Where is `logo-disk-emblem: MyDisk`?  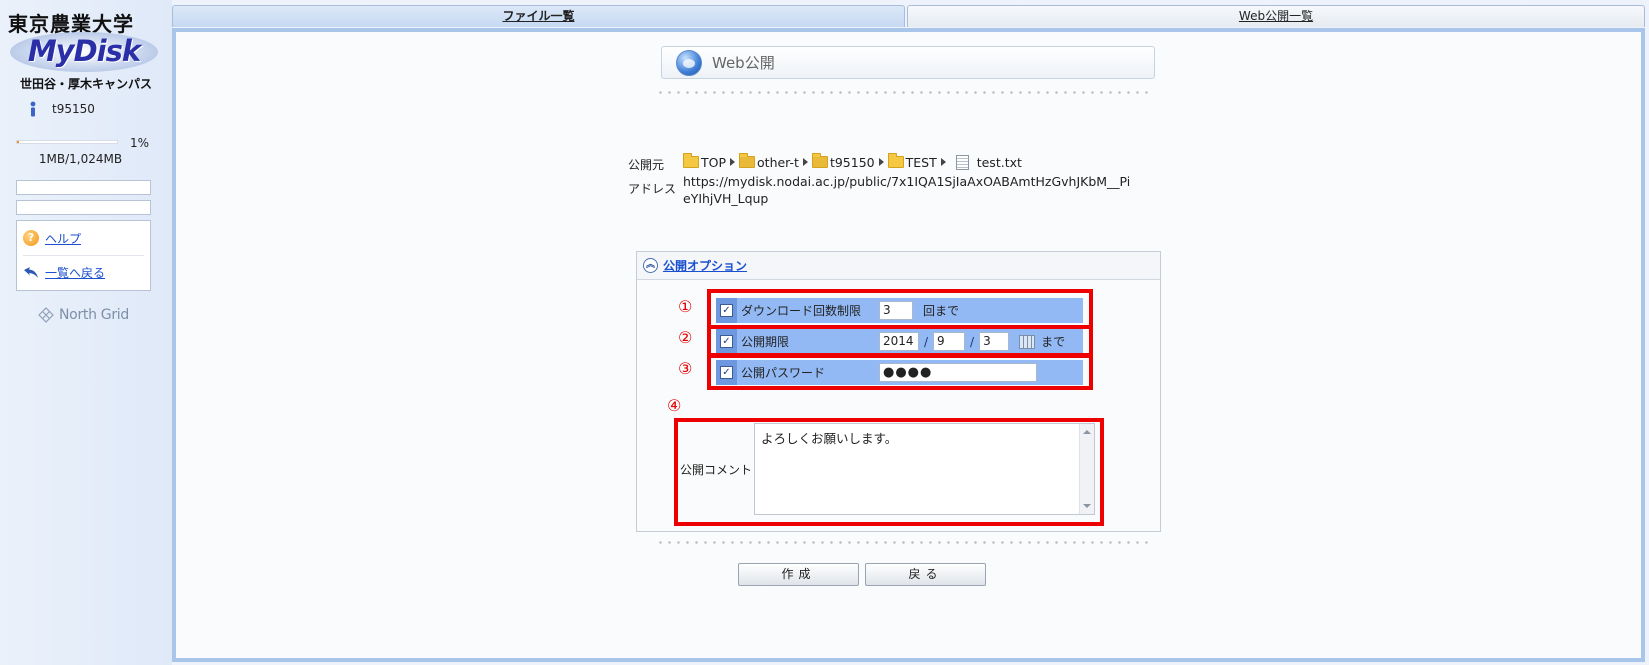
logo-disk-emblem: MyDisk is located at coordinates (84, 52).